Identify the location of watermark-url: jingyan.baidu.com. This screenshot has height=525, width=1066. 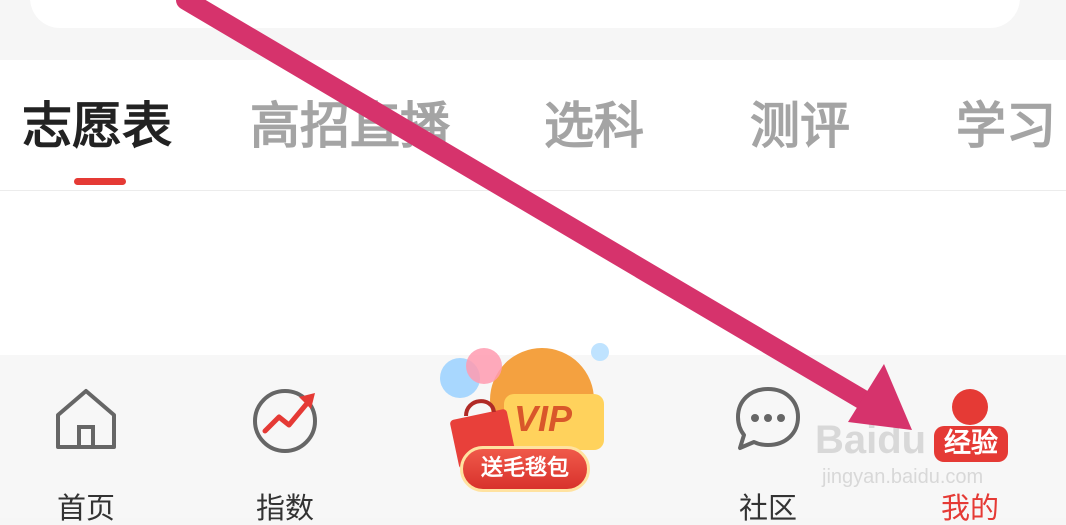
(903, 477).